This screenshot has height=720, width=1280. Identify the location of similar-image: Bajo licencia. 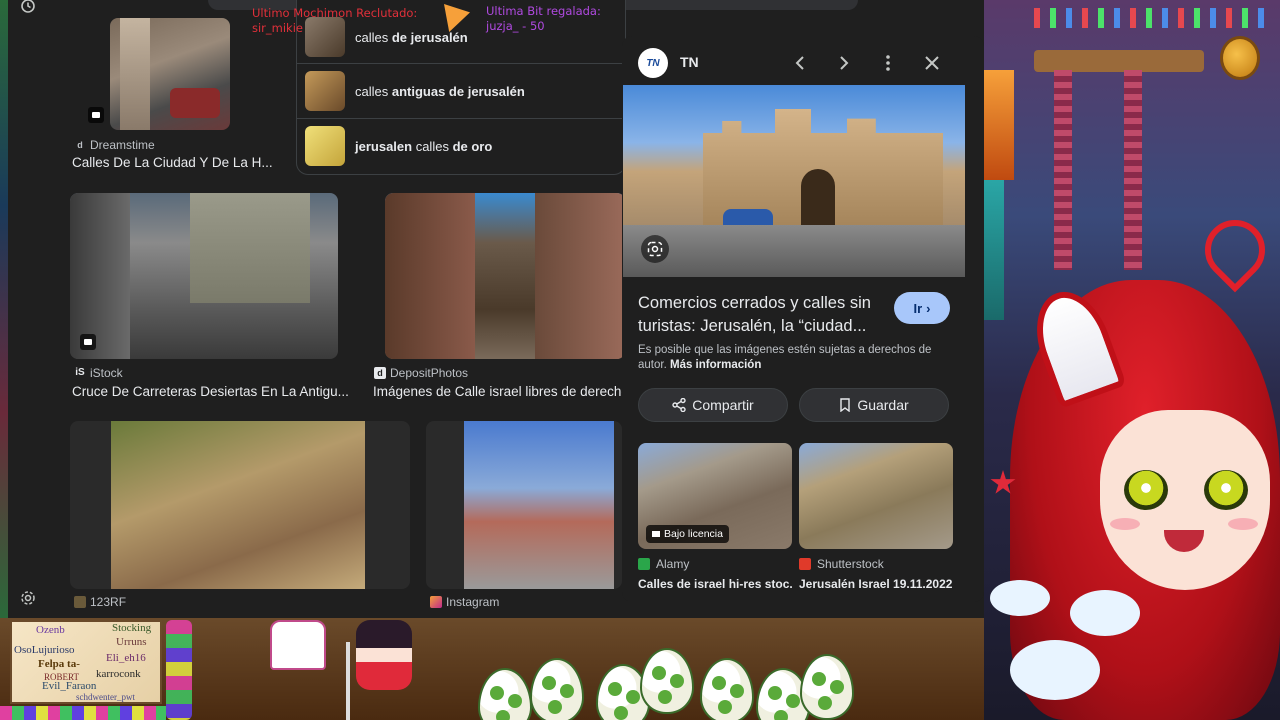
(715, 496).